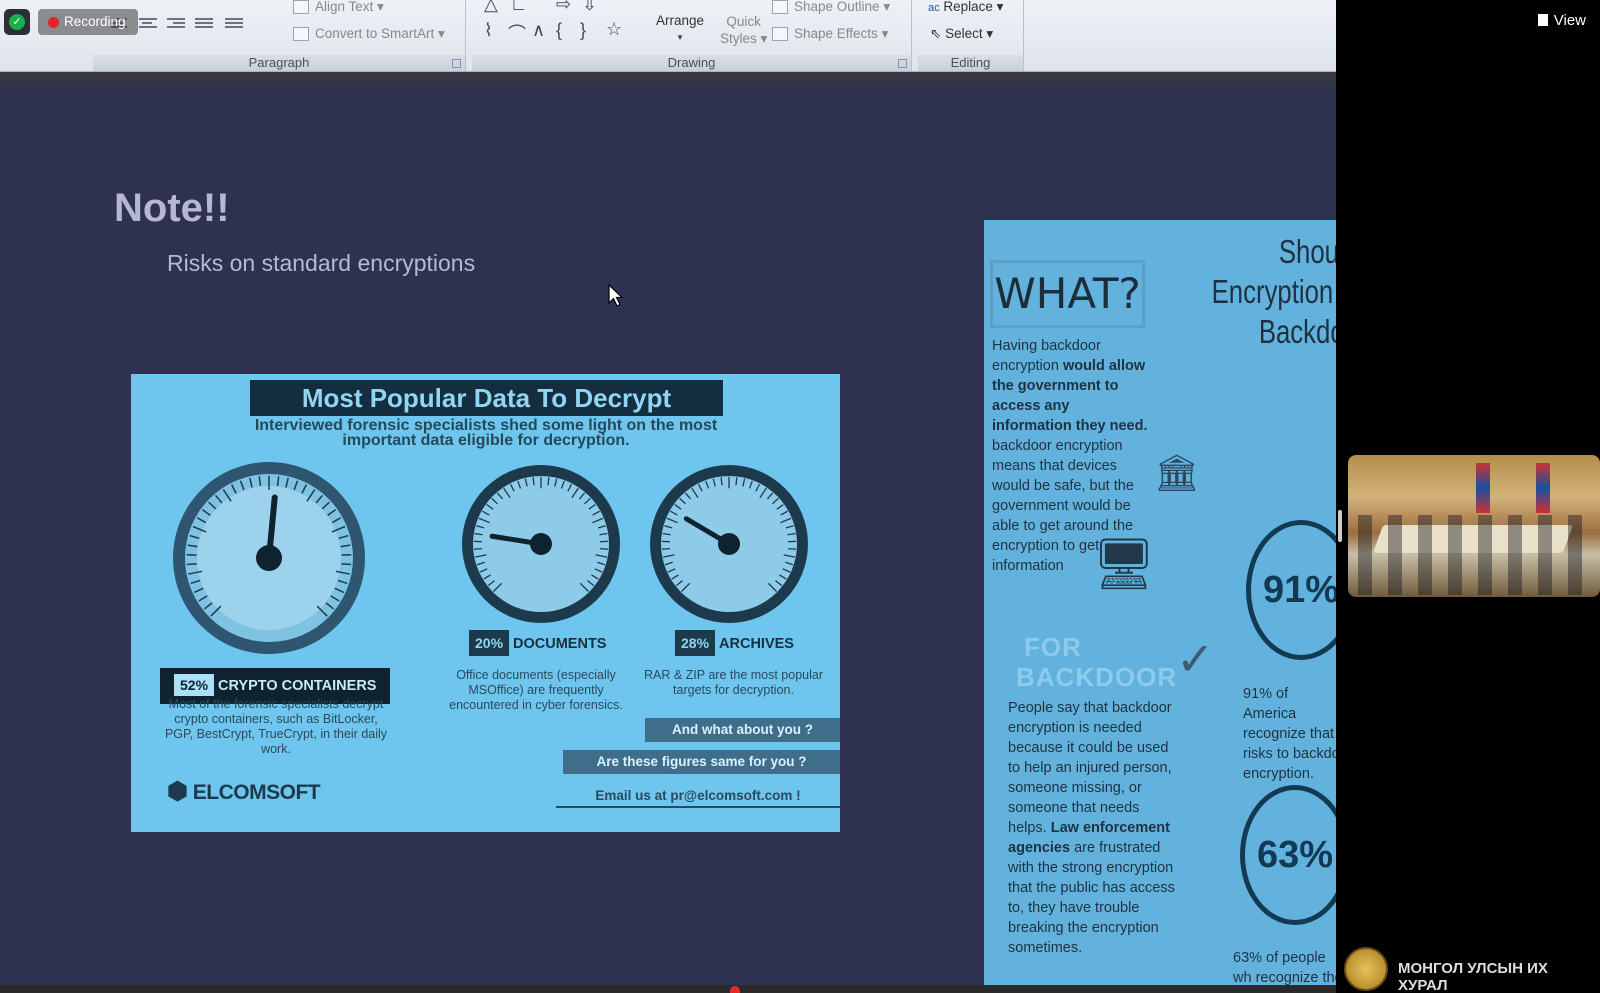 This screenshot has height=993, width=1600. What do you see at coordinates (1067, 294) in the screenshot?
I see `what-heading: WHAT?` at bounding box center [1067, 294].